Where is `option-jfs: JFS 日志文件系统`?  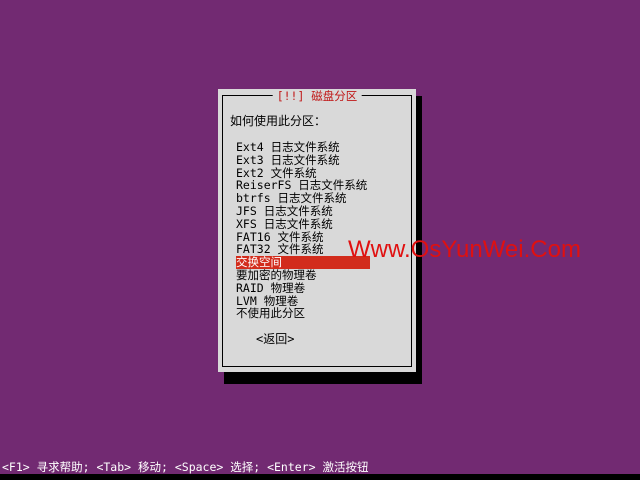 option-jfs: JFS 日志文件系统 is located at coordinates (303, 211).